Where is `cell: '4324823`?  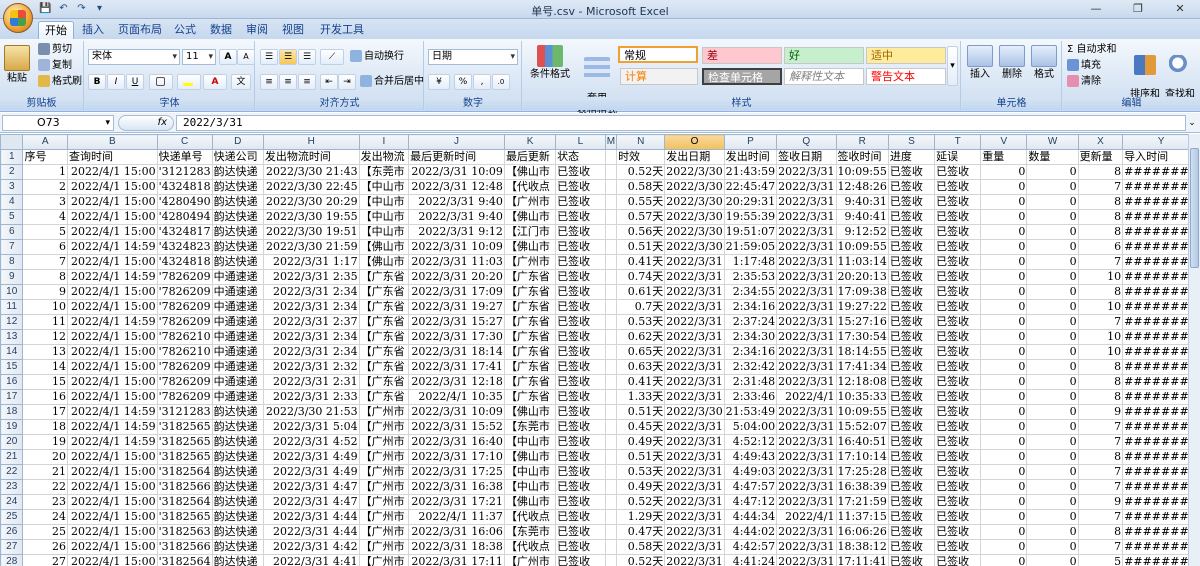 cell: '4324823 is located at coordinates (184, 247).